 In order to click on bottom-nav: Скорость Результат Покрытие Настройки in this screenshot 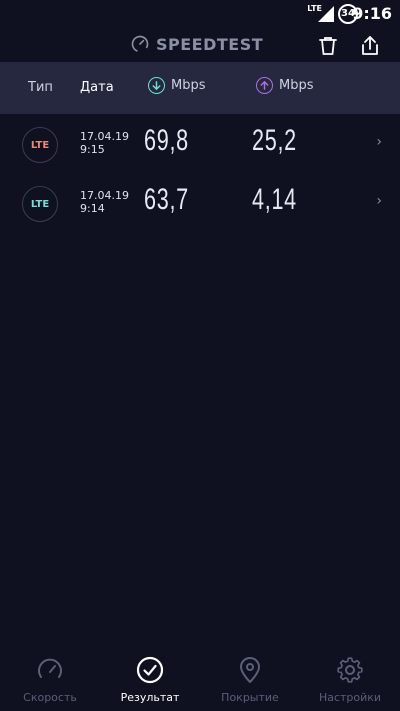, I will do `click(200, 682)`.